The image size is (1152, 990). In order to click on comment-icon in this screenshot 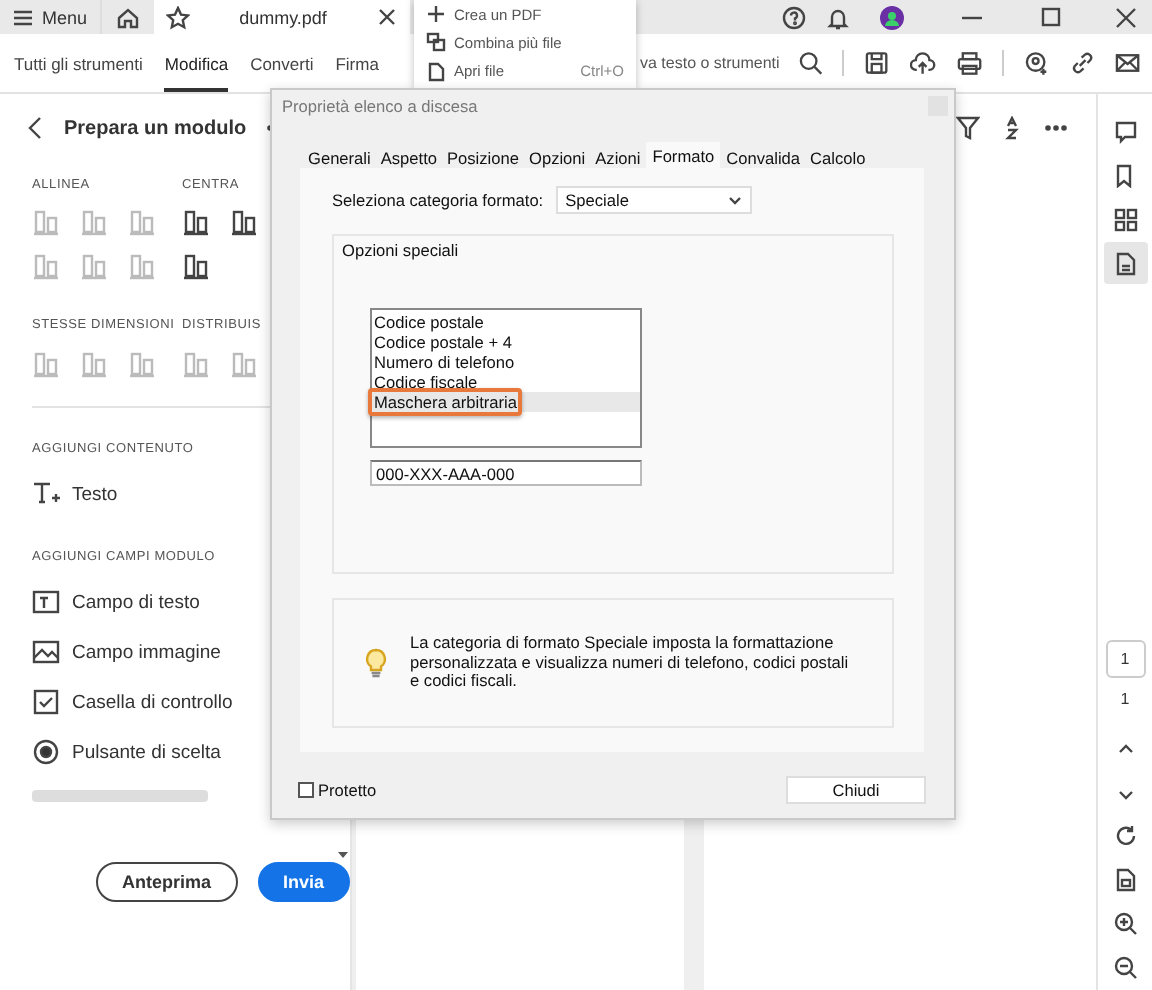, I will do `click(1125, 131)`.